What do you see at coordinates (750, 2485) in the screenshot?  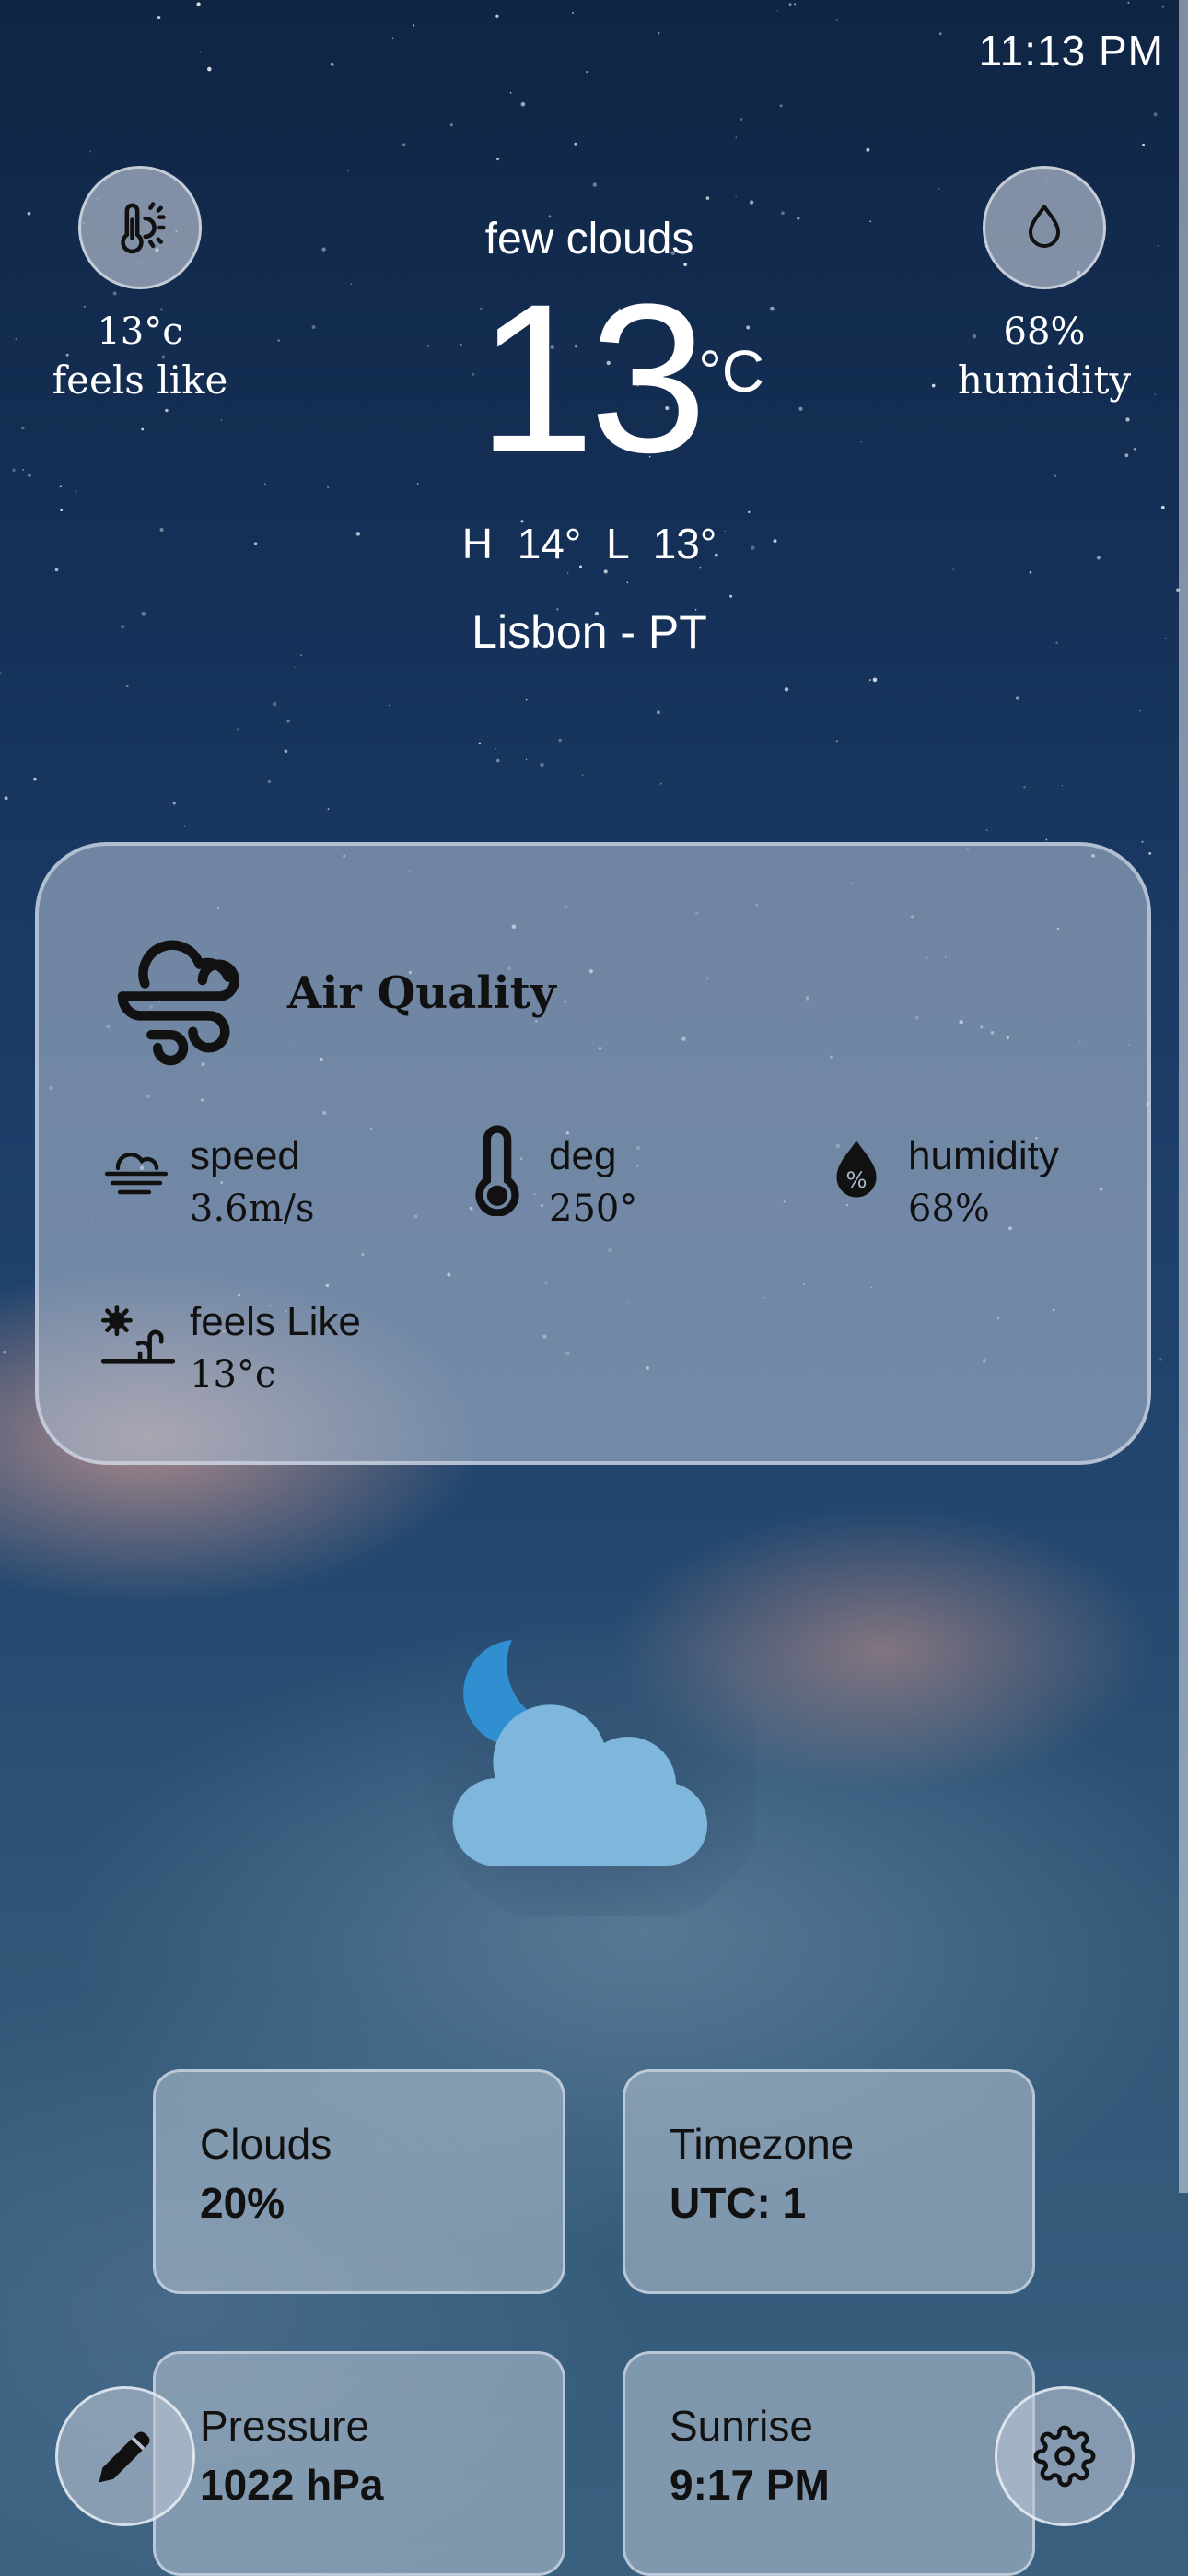 I see `tile-sunrise-value: 9:17 PM` at bounding box center [750, 2485].